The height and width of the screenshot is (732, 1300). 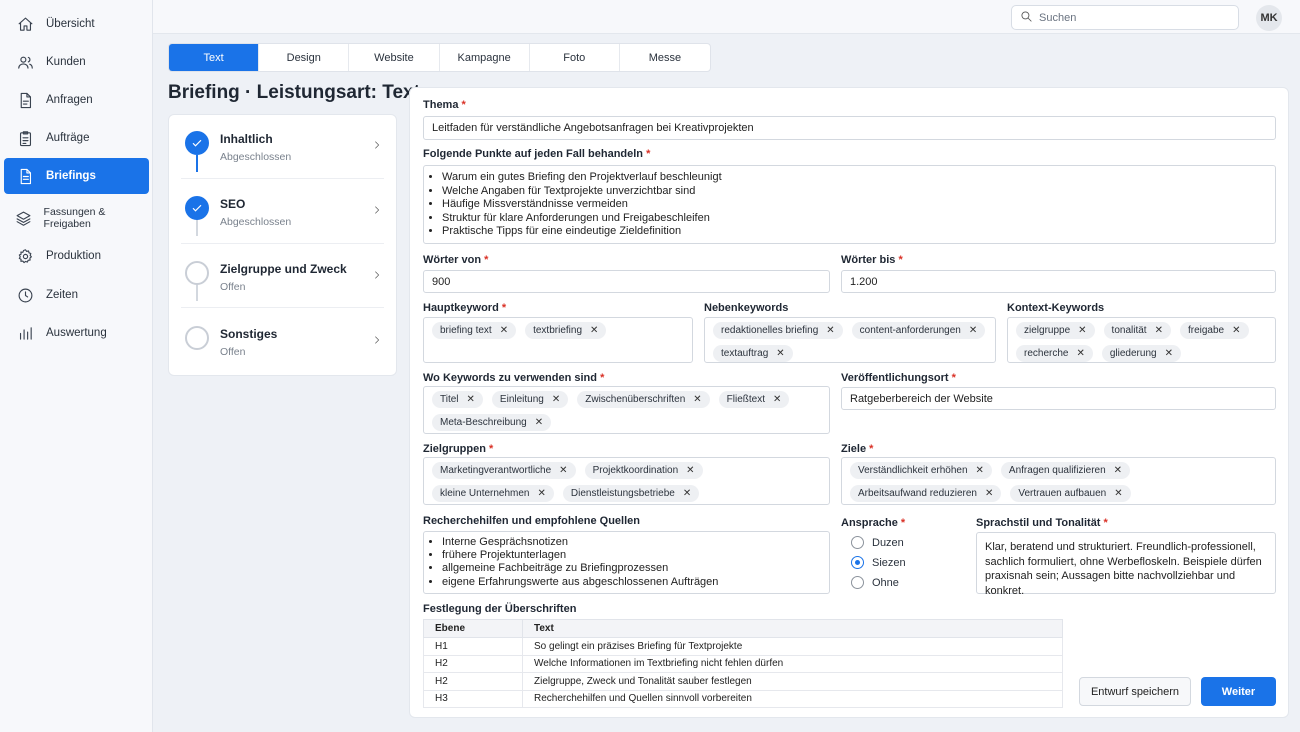 What do you see at coordinates (394, 57) in the screenshot?
I see `tab-website: Website` at bounding box center [394, 57].